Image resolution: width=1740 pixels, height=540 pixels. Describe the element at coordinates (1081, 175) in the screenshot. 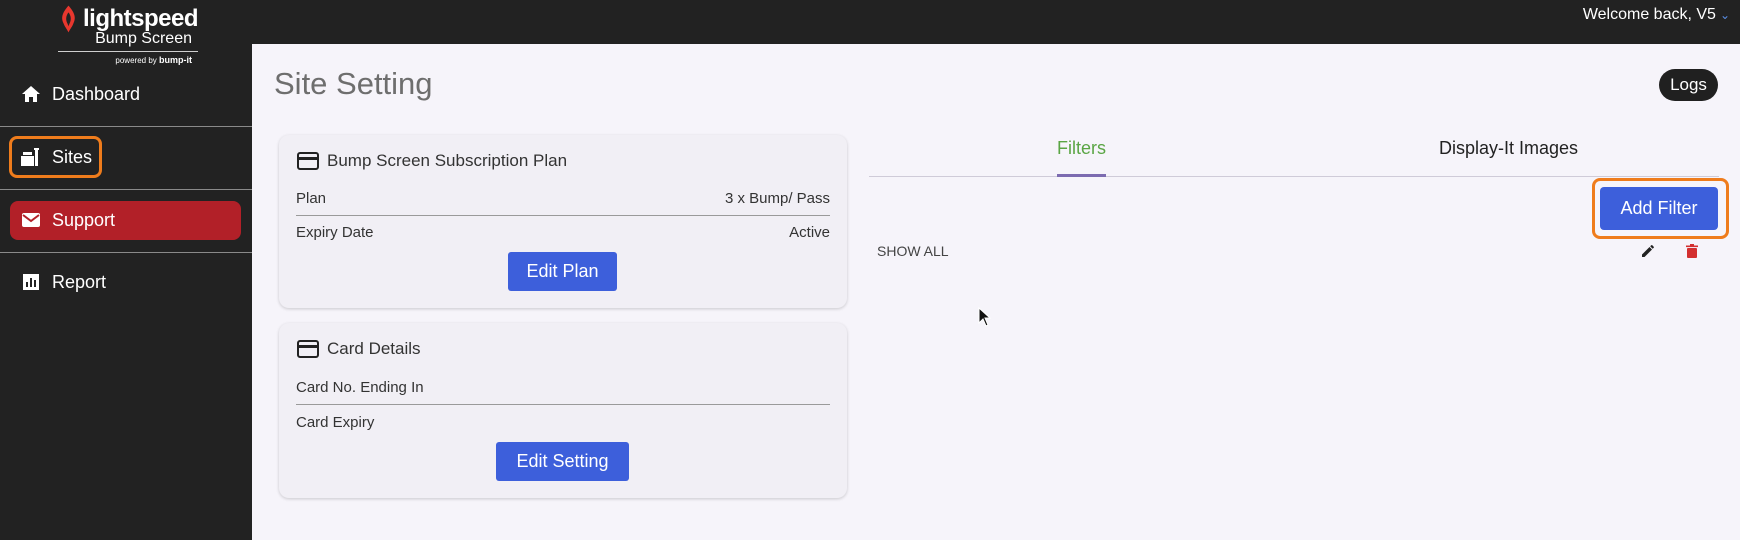

I see `active-tab-indicator` at that location.